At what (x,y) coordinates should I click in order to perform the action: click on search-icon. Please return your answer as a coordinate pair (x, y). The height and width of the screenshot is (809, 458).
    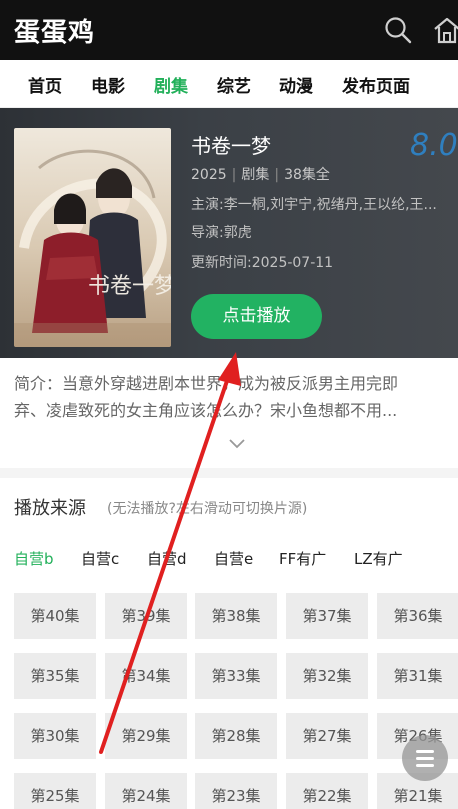
    Looking at the image, I should click on (398, 30).